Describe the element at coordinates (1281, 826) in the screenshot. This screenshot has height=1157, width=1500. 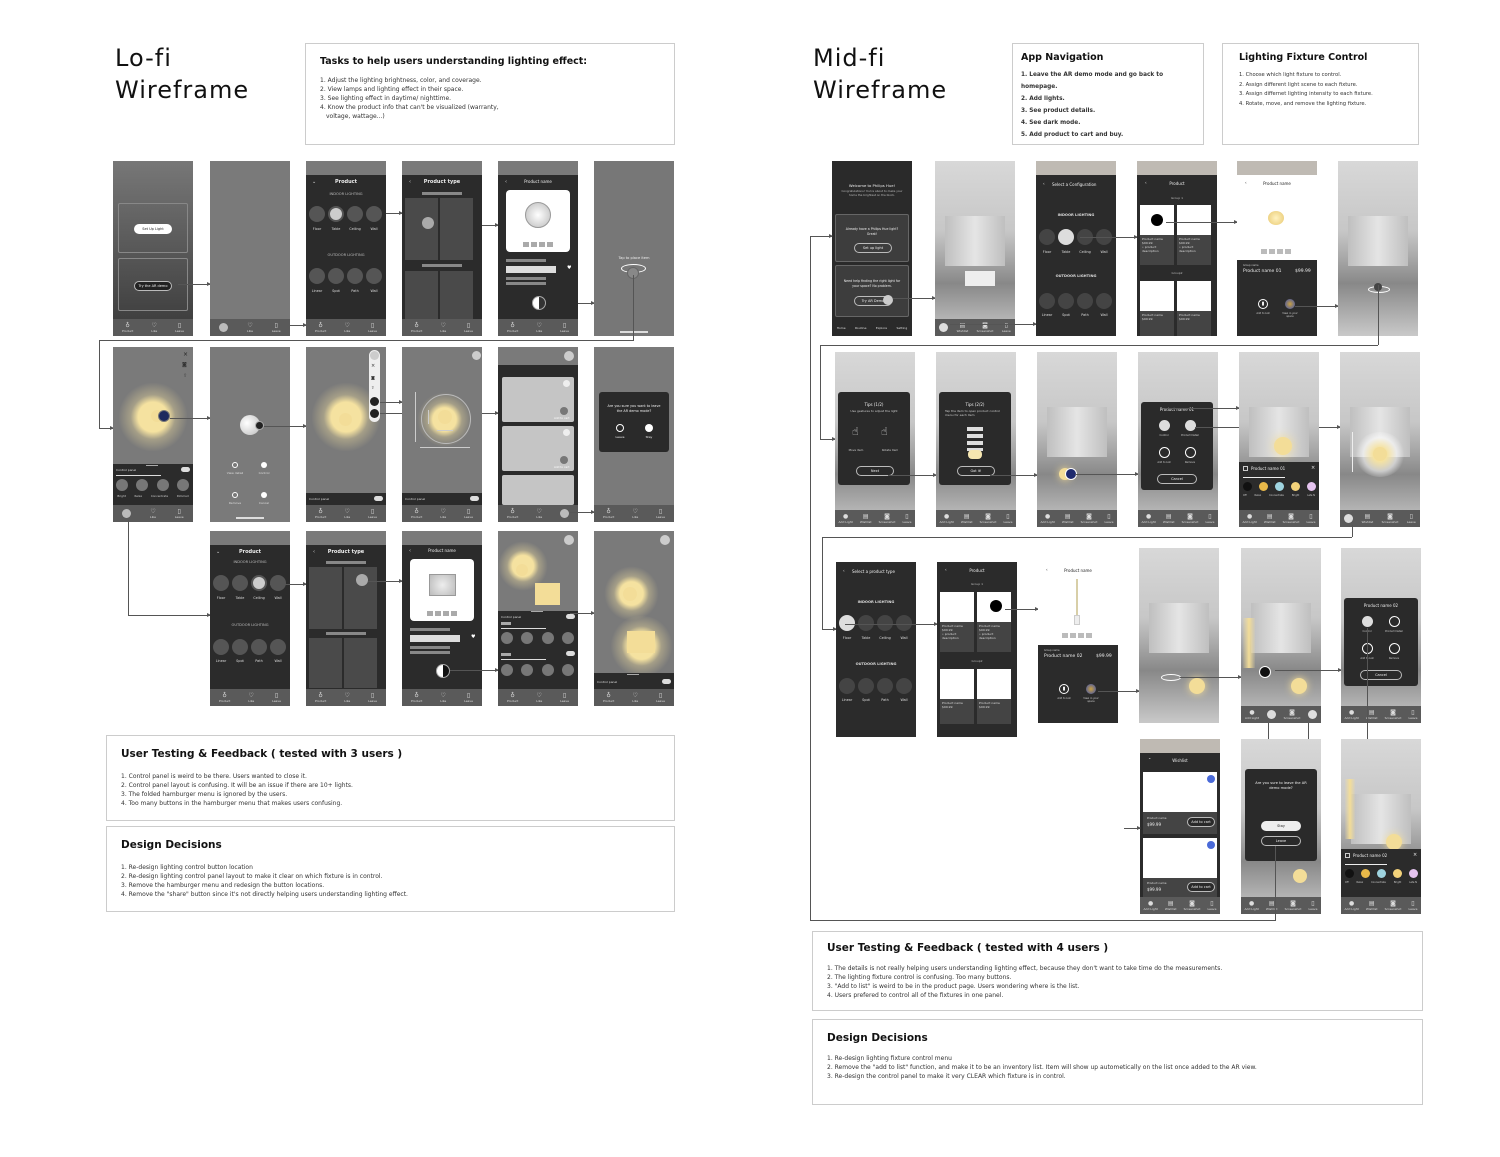
I see `stay-button: Stay` at that location.